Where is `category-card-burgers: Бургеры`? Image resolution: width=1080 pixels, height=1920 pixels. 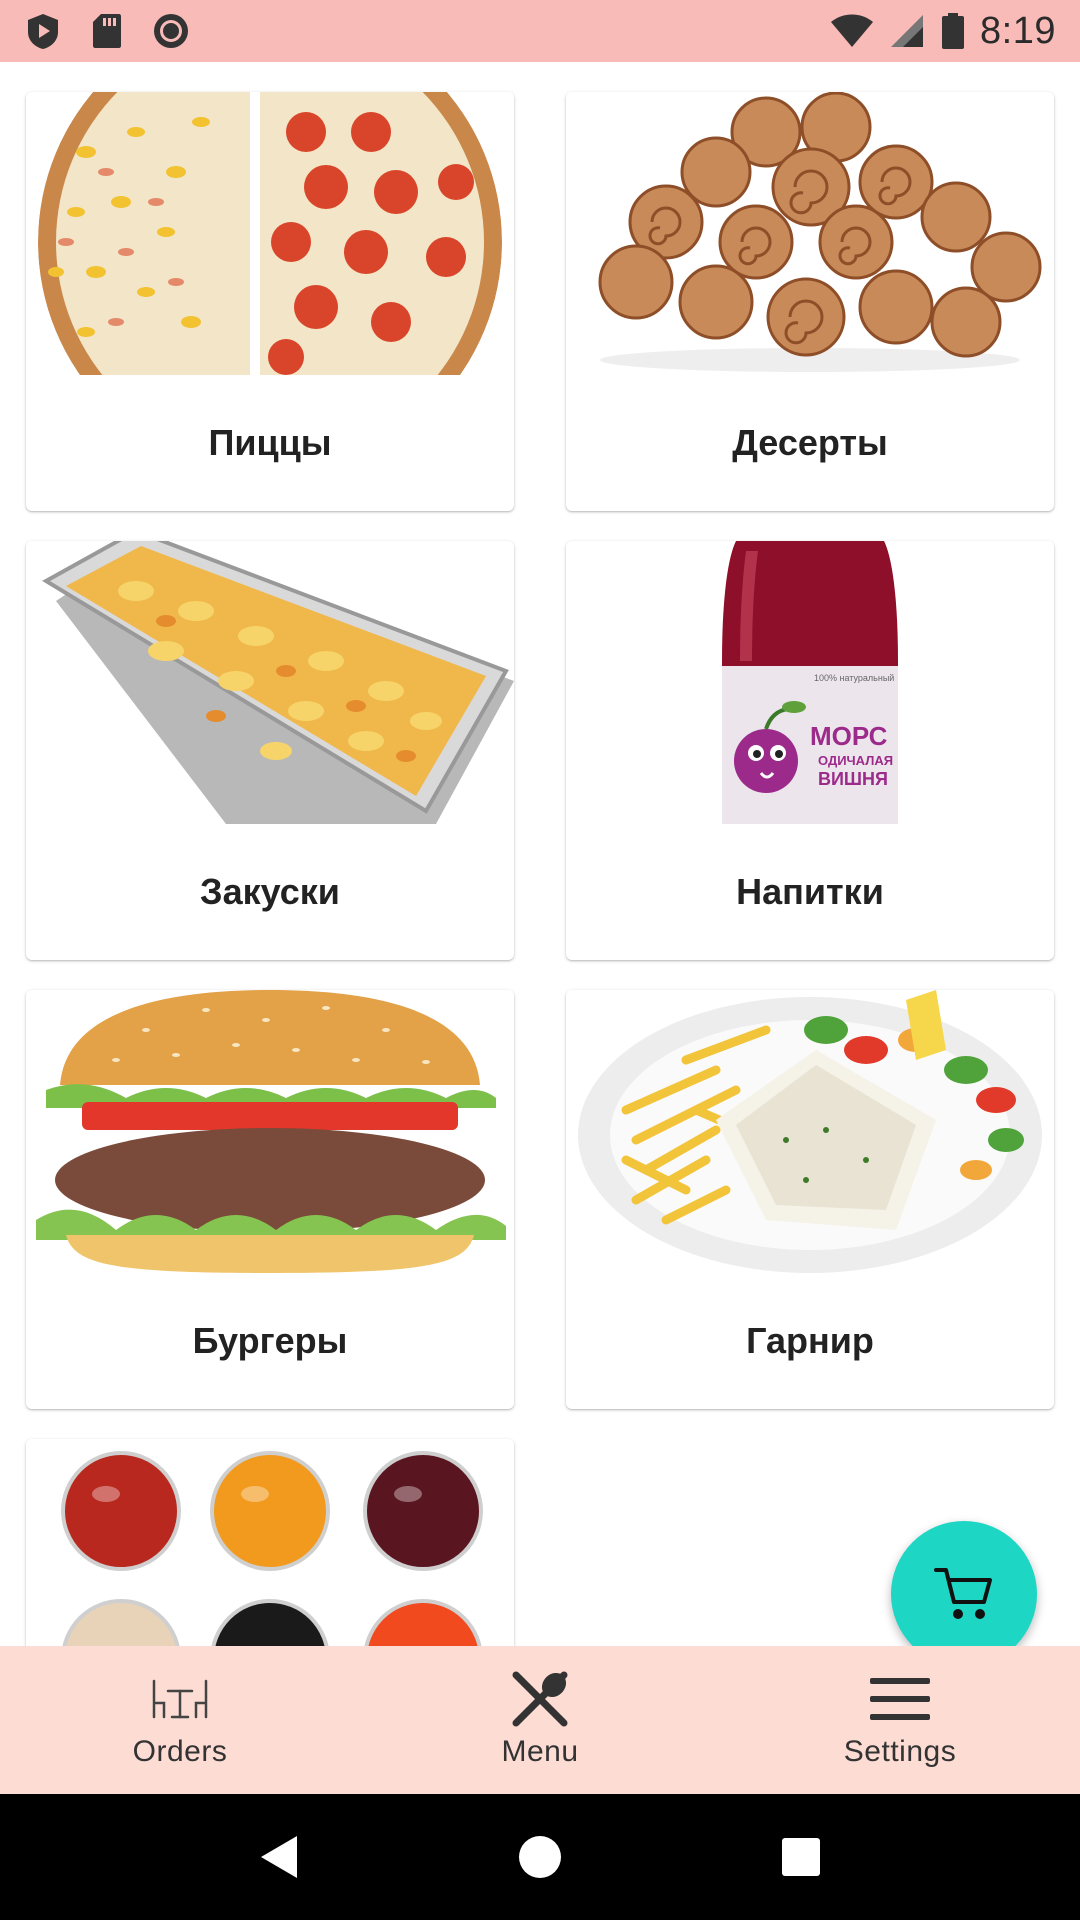 category-card-burgers: Бургеры is located at coordinates (270, 1199).